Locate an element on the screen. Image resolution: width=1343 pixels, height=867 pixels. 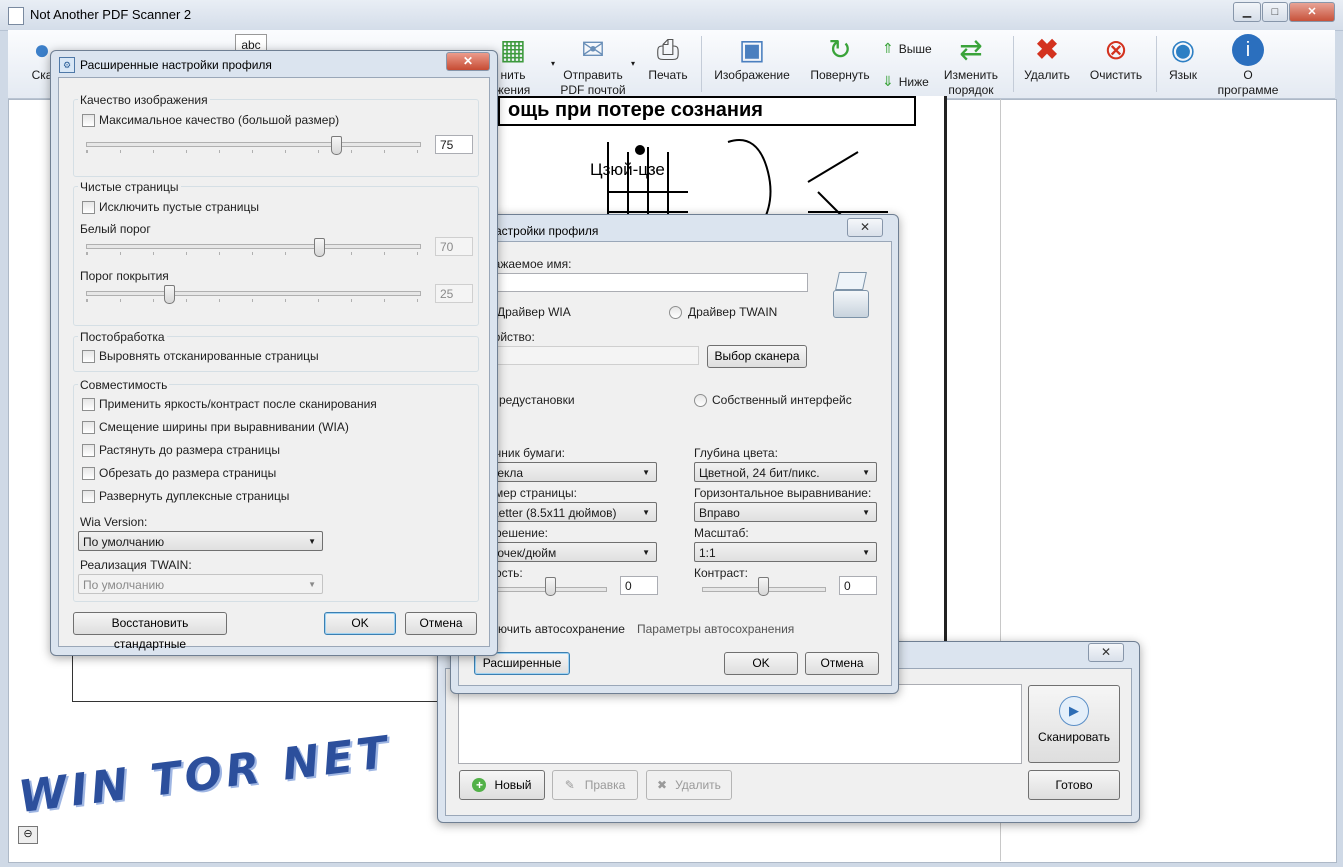
done-button: Готово is located at coordinates (1074, 785).